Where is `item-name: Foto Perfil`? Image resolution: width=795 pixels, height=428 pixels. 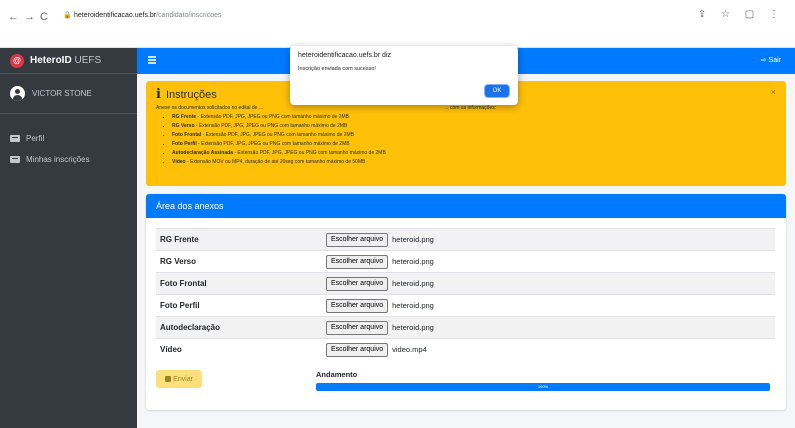 item-name: Foto Perfil is located at coordinates (184, 144).